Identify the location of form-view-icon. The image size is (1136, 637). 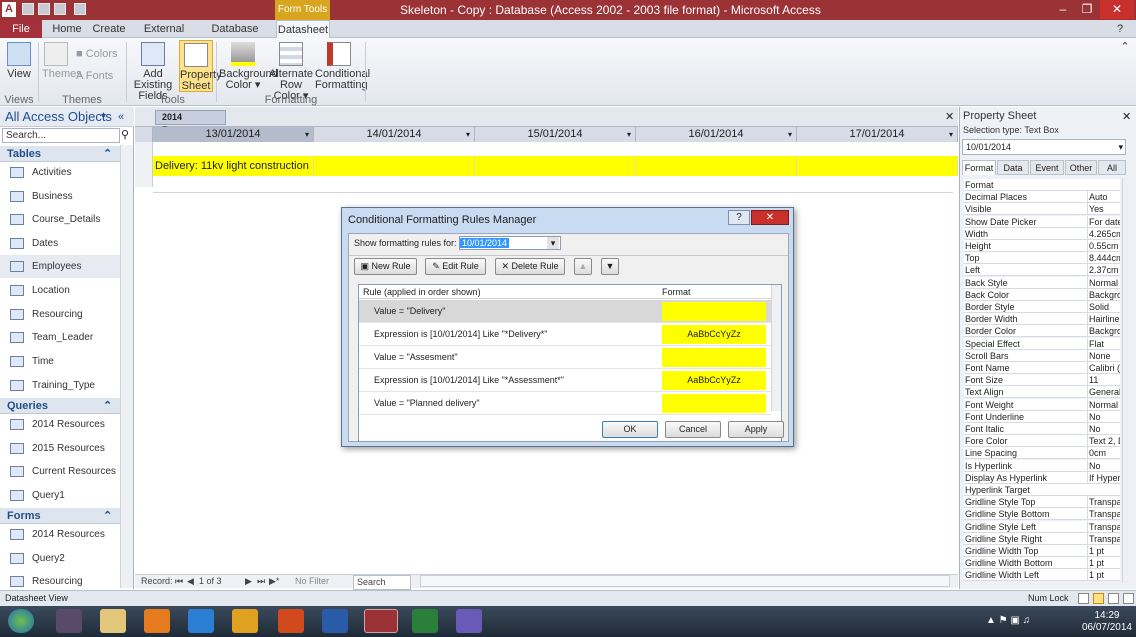
(1083, 598).